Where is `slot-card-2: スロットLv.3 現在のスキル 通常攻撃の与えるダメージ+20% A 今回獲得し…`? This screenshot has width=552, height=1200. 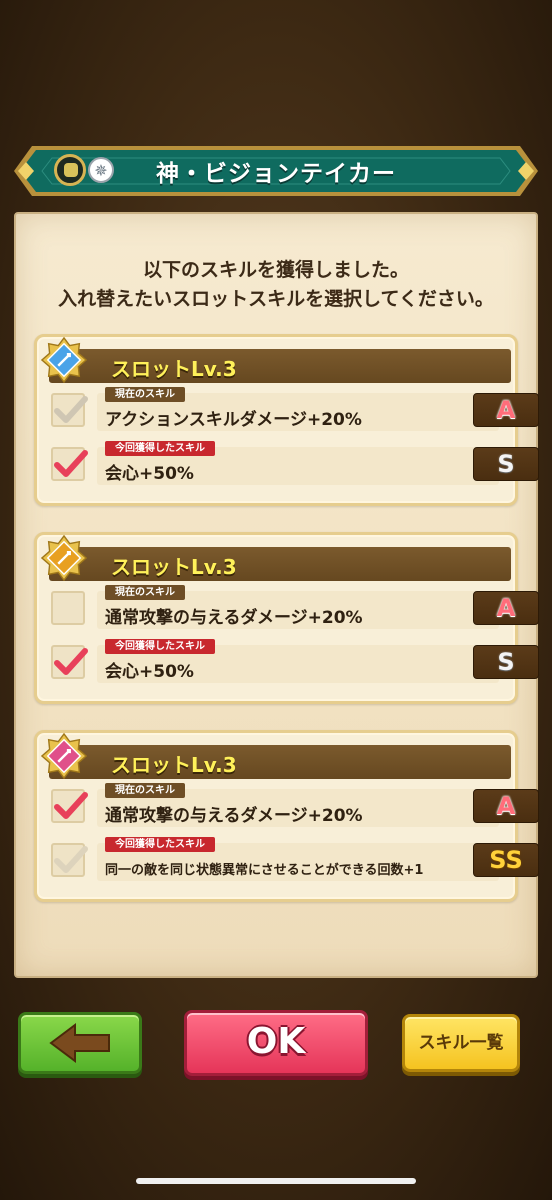
slot-card-2: スロットLv.3 現在のスキル 通常攻撃の与えるダメージ+20% A 今回獲得し… is located at coordinates (286, 618).